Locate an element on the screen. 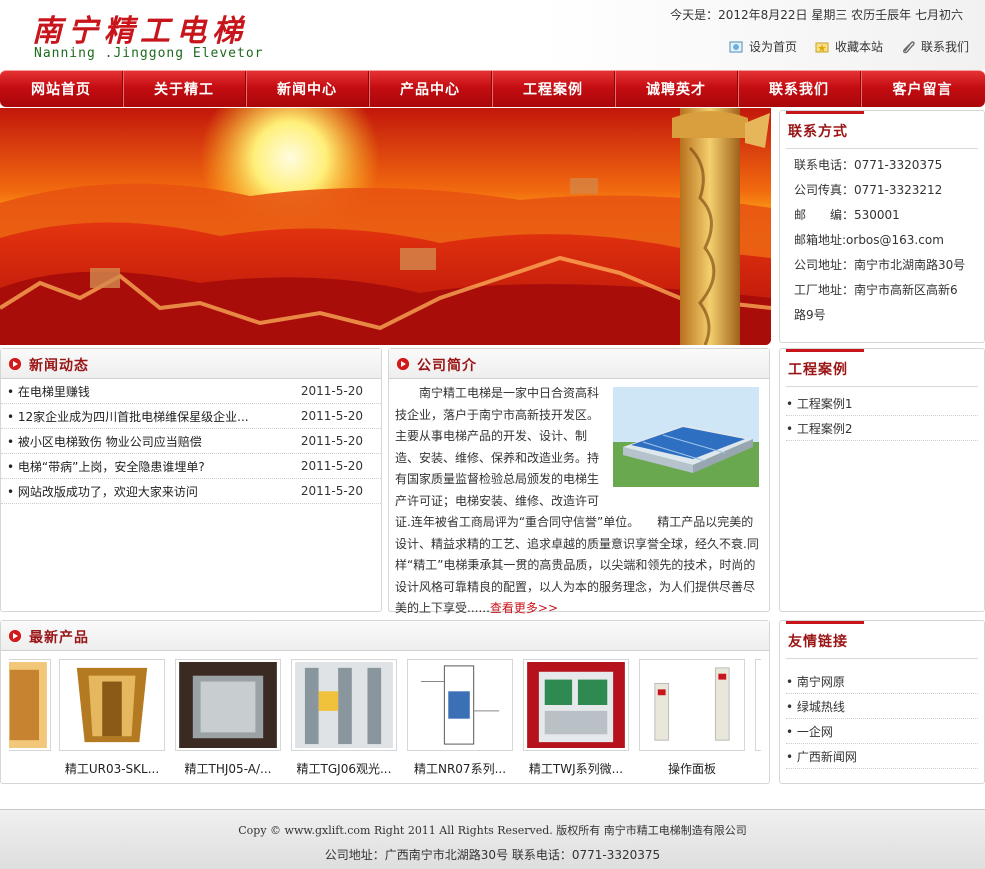 The height and width of the screenshot is (869, 985). news-title: 新闻动态 is located at coordinates (59, 365).